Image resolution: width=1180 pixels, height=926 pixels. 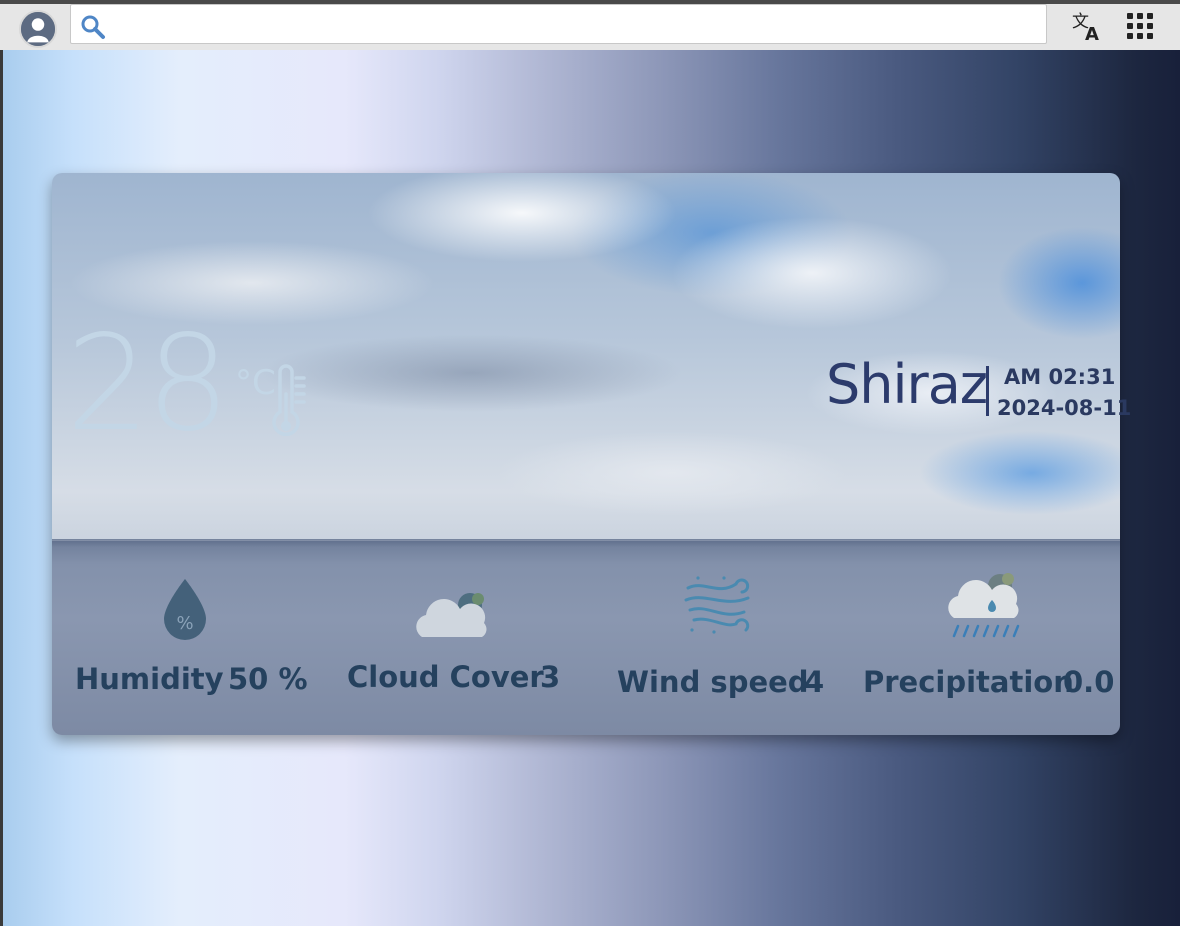 I want to click on cloud-cover-label: Cloud Cover, so click(x=445, y=677).